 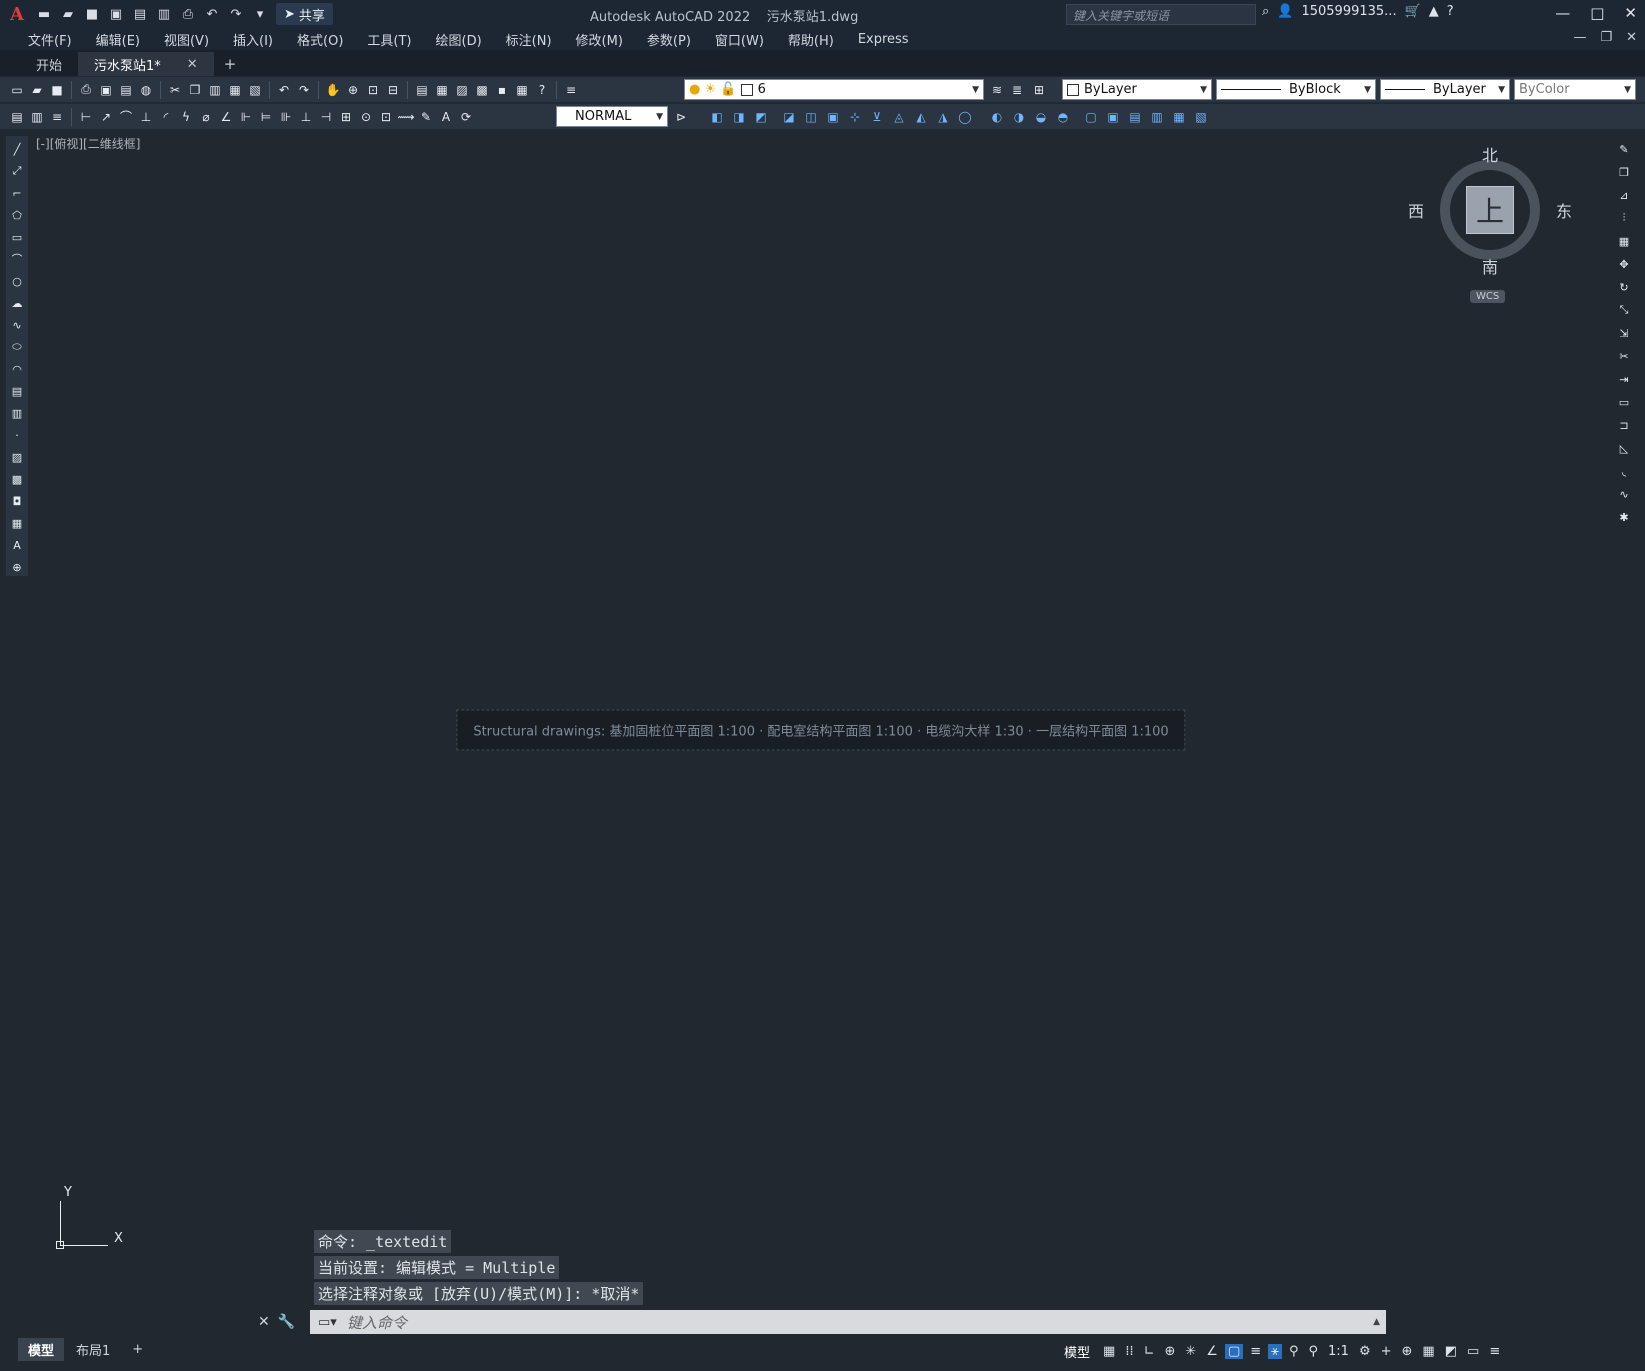 I want to click on tool-palettes-icon: ▨, so click(x=462, y=90).